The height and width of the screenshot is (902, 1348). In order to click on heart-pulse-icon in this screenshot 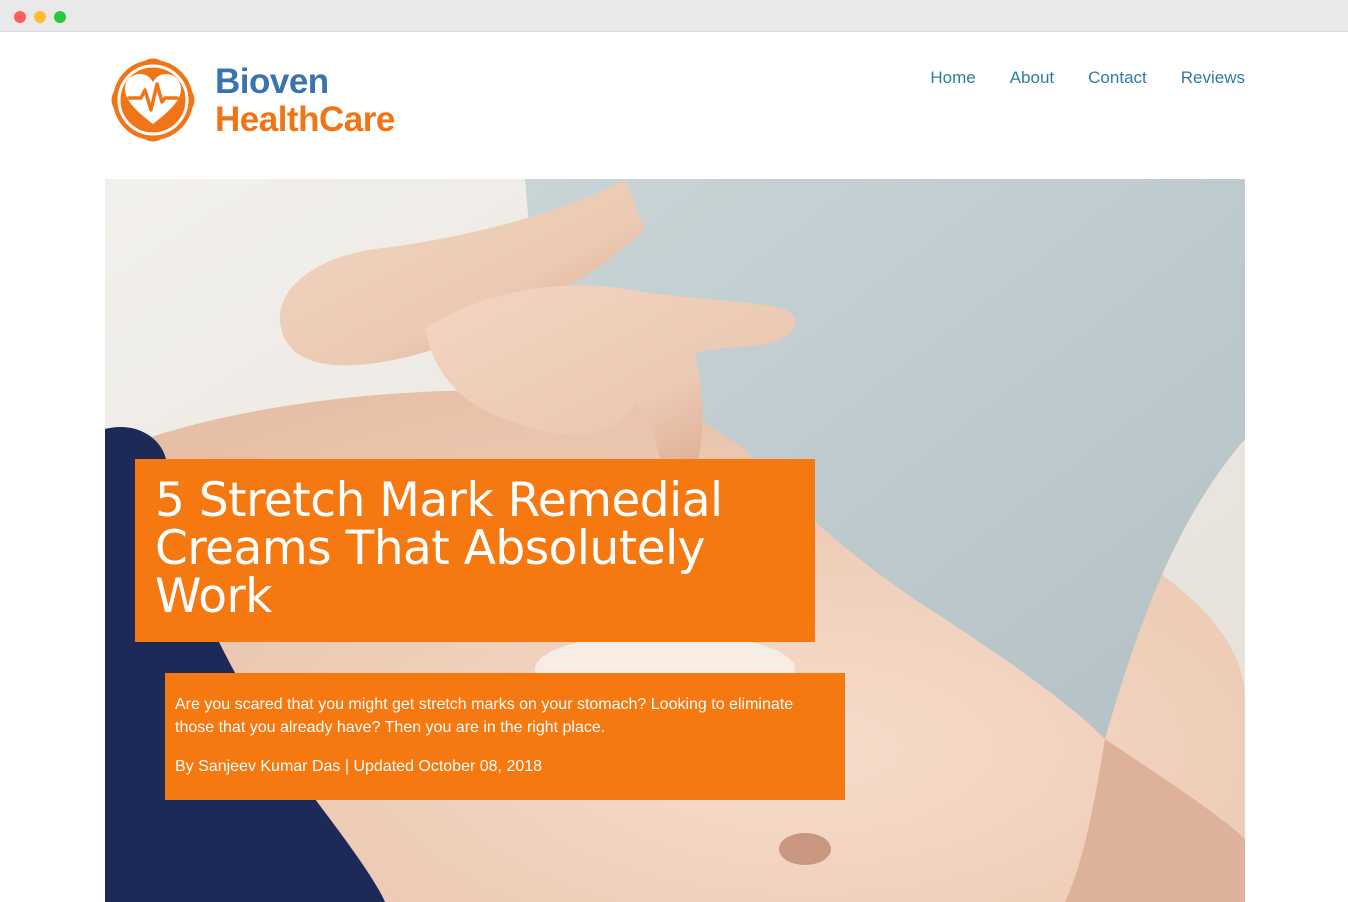, I will do `click(153, 100)`.